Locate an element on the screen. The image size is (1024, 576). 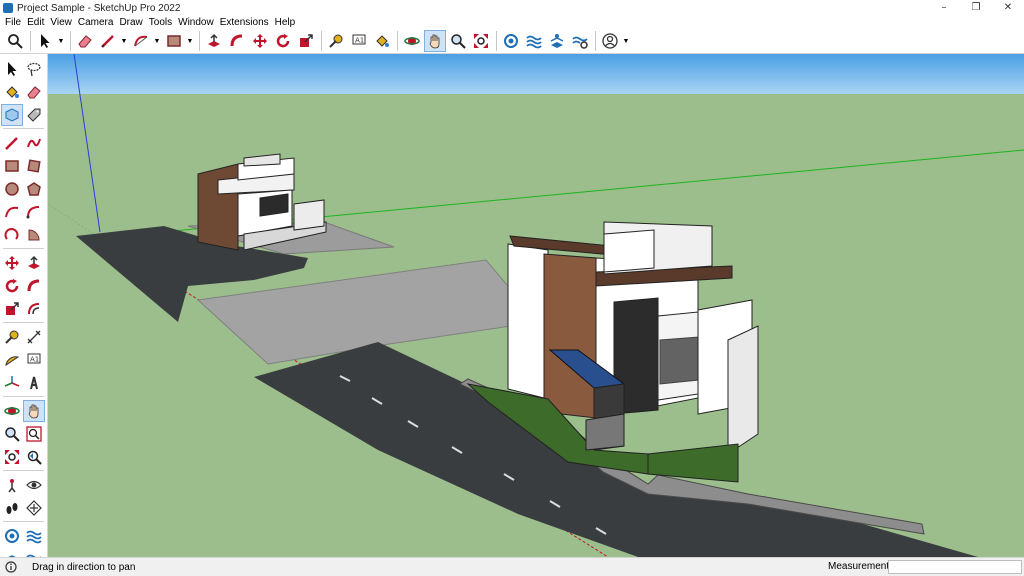
position-camera-icon is located at coordinates (12, 485).